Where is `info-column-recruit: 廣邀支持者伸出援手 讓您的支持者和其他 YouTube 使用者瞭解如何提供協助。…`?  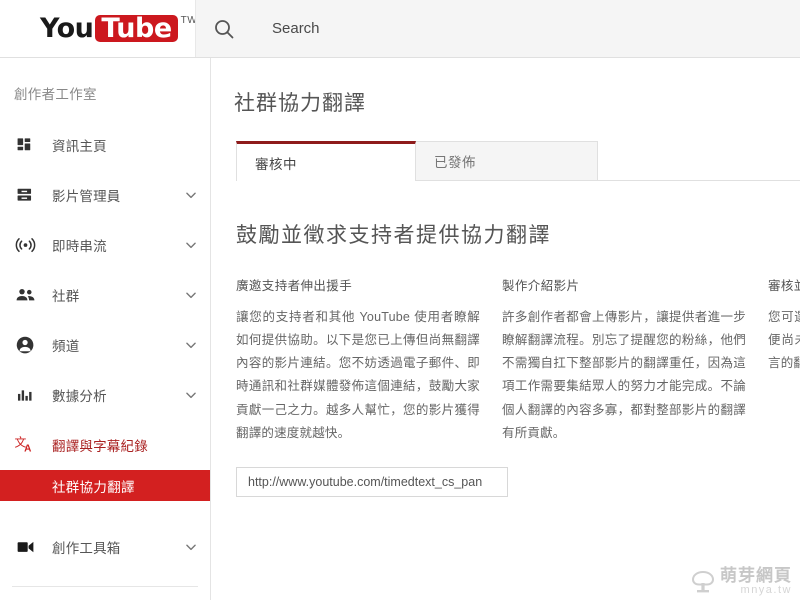 info-column-recruit: 廣邀支持者伸出援手 讓您的支持者和其他 YouTube 使用者瞭解如何提供協助。… is located at coordinates (358, 360).